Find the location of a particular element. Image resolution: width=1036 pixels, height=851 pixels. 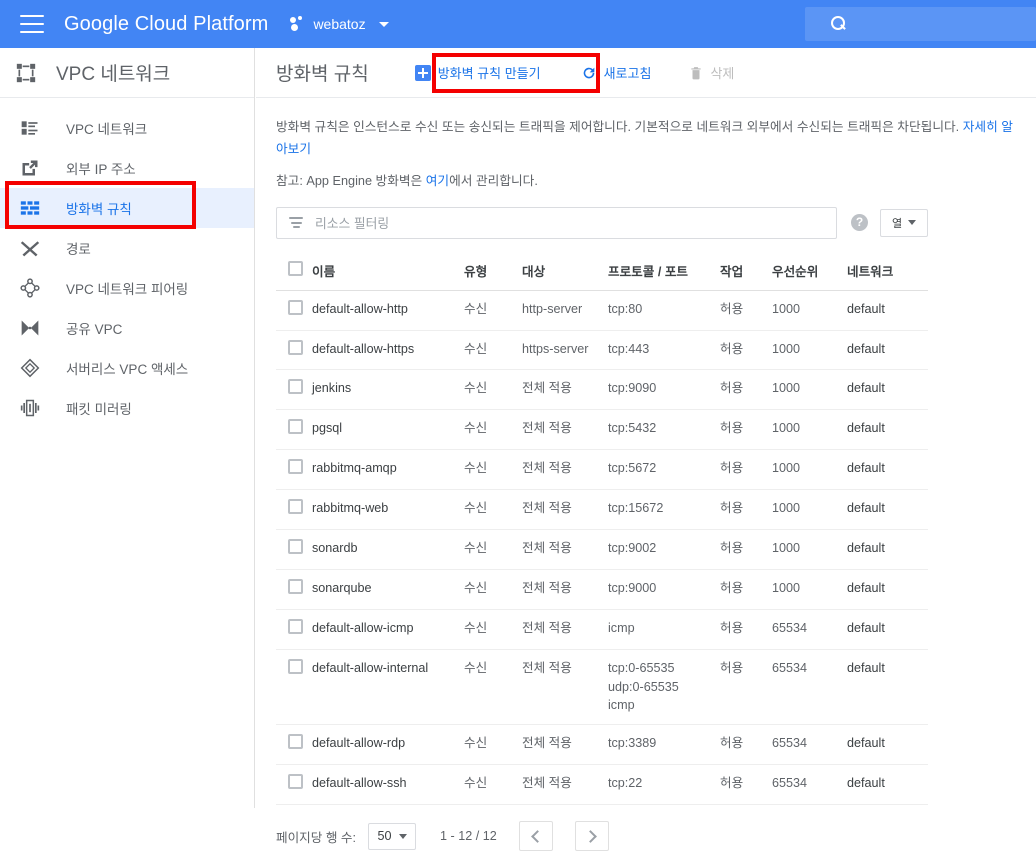

columns-button: 열 is located at coordinates (904, 222).